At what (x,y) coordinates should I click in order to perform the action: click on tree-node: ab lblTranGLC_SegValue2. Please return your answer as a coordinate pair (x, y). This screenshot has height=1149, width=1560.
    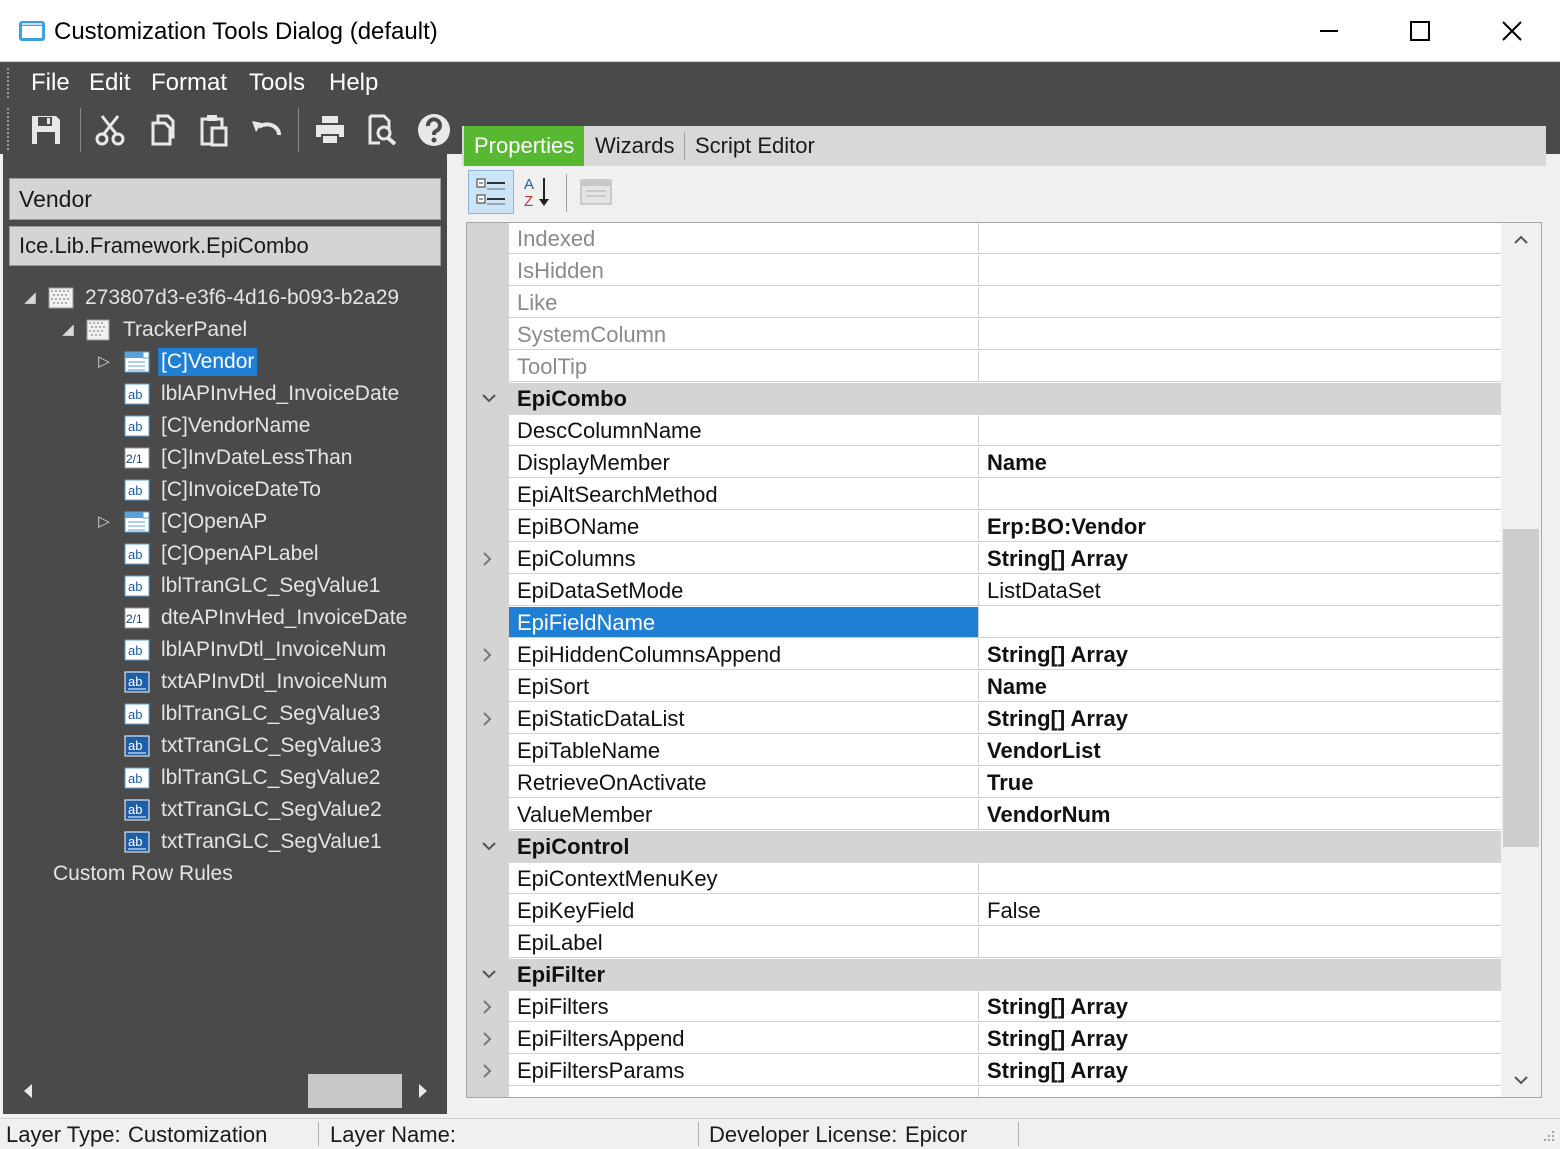
    Looking at the image, I should click on (253, 778).